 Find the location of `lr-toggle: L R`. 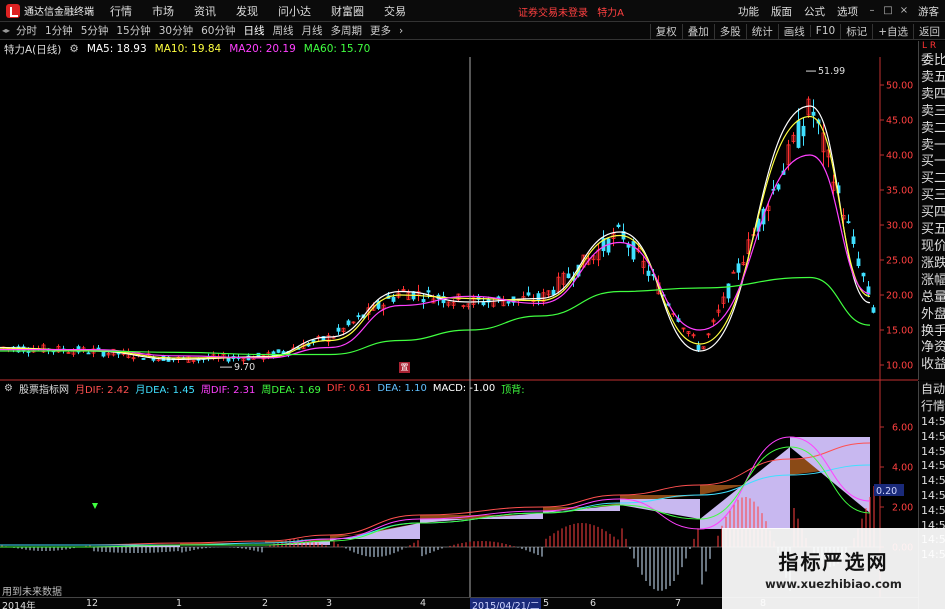

lr-toggle: L R is located at coordinates (932, 47).